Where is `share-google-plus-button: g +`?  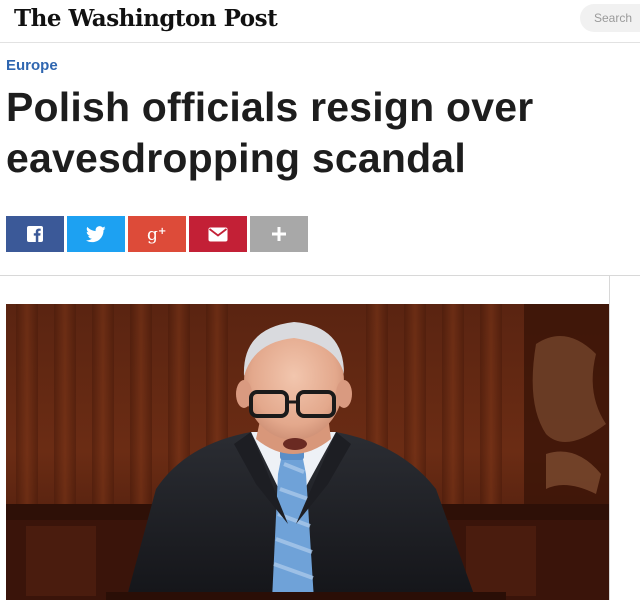 share-google-plus-button: g + is located at coordinates (157, 234).